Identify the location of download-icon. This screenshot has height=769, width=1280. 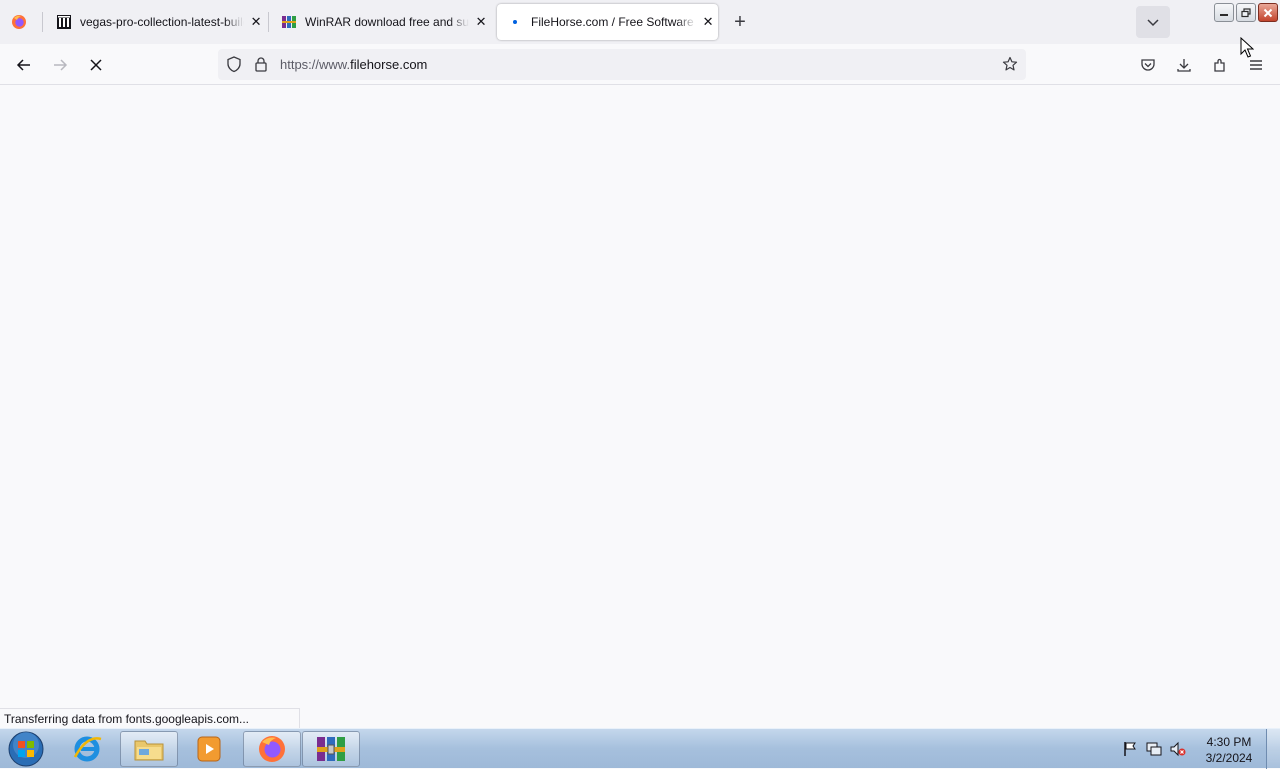
(1184, 65).